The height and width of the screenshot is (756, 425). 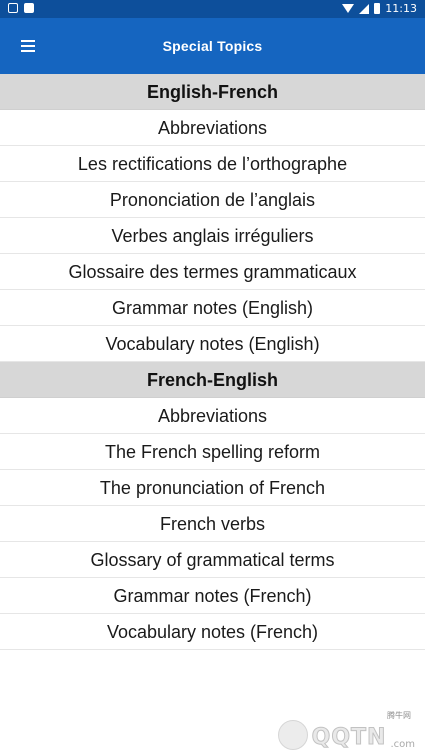 What do you see at coordinates (212, 416) in the screenshot?
I see `list-item-abbreviations-fr: Abbreviations` at bounding box center [212, 416].